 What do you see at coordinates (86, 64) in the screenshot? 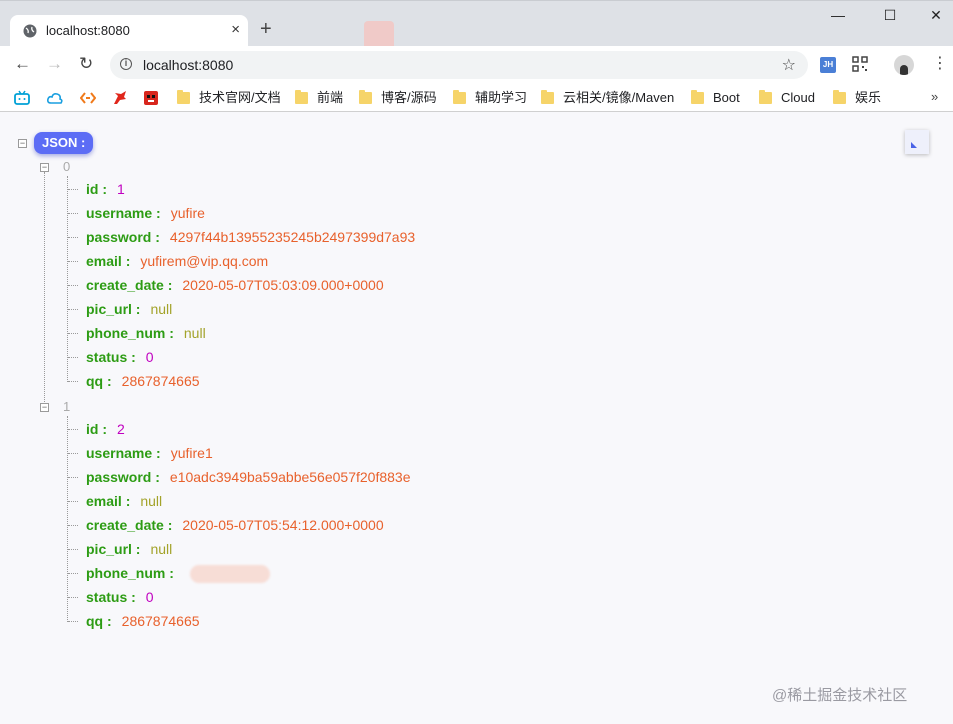
I see `reload-button: ↻` at bounding box center [86, 64].